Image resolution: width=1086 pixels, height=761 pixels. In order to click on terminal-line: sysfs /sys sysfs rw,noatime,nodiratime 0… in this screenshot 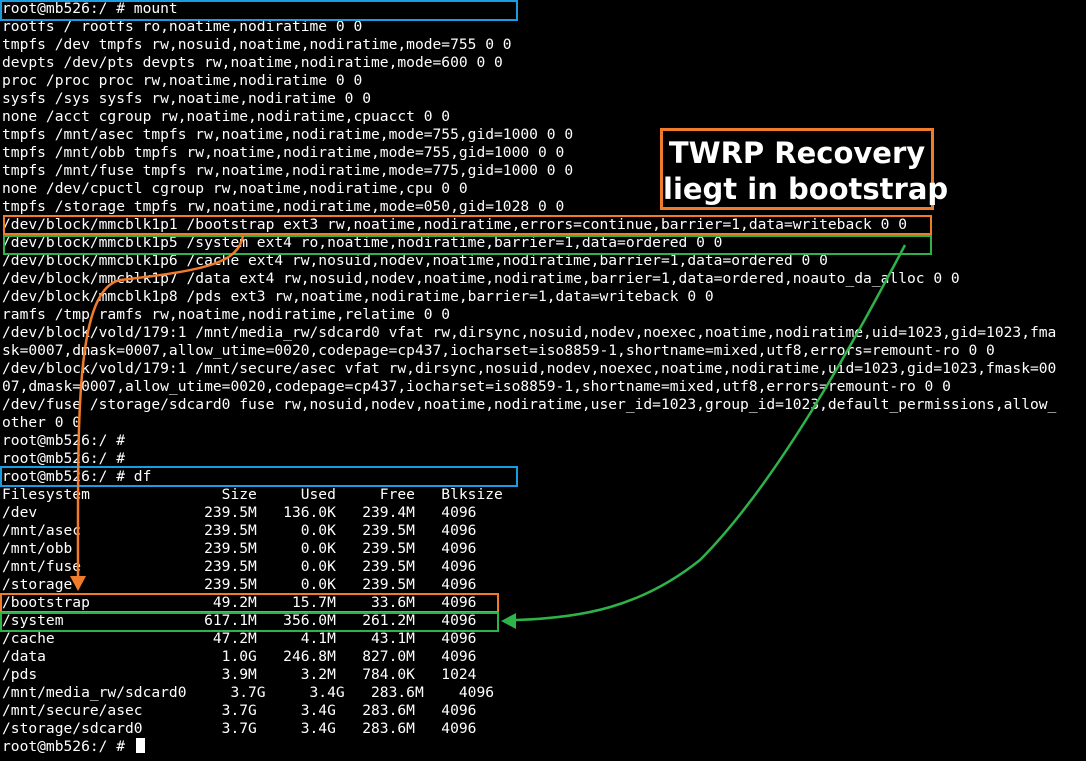, I will do `click(187, 98)`.